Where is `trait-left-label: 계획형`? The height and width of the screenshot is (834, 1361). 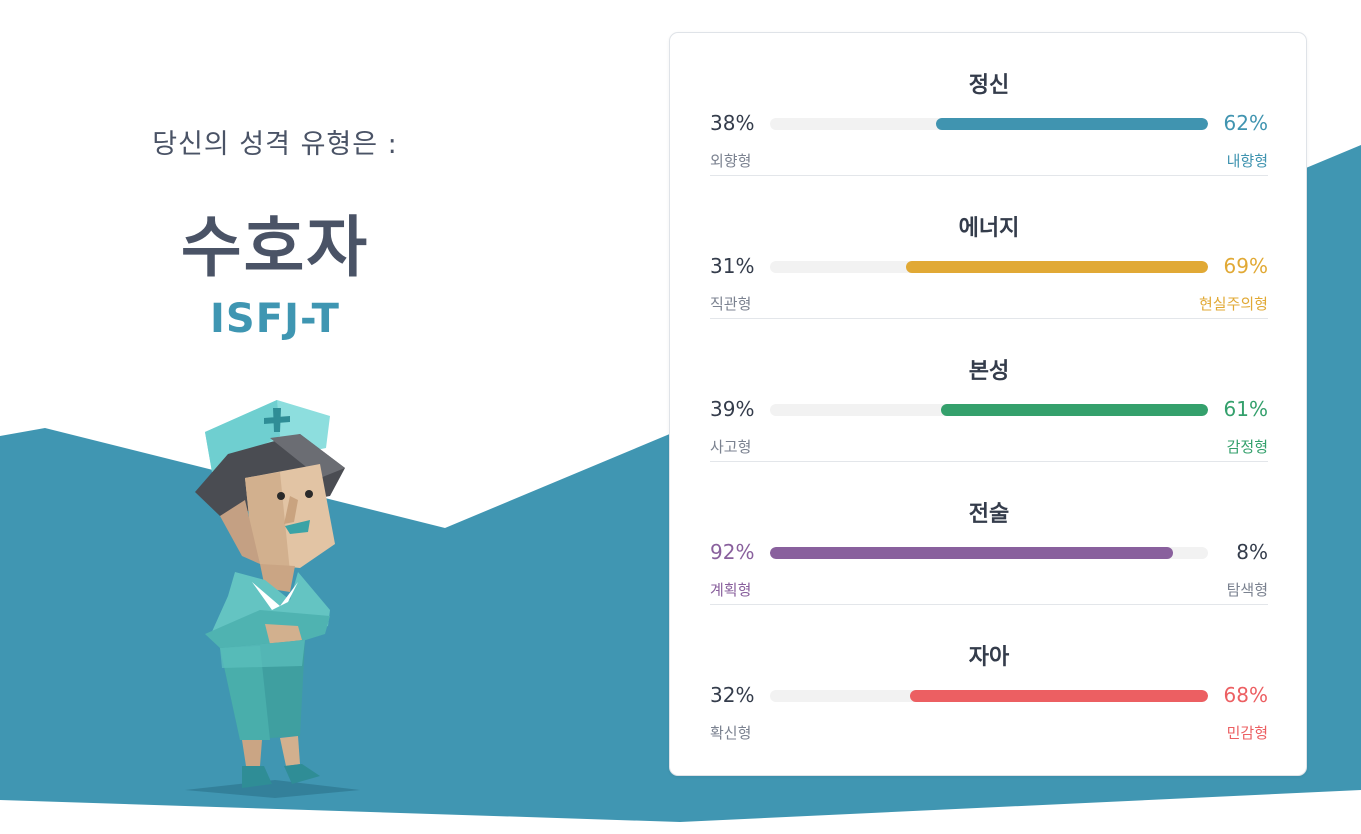 trait-left-label: 계획형 is located at coordinates (731, 590).